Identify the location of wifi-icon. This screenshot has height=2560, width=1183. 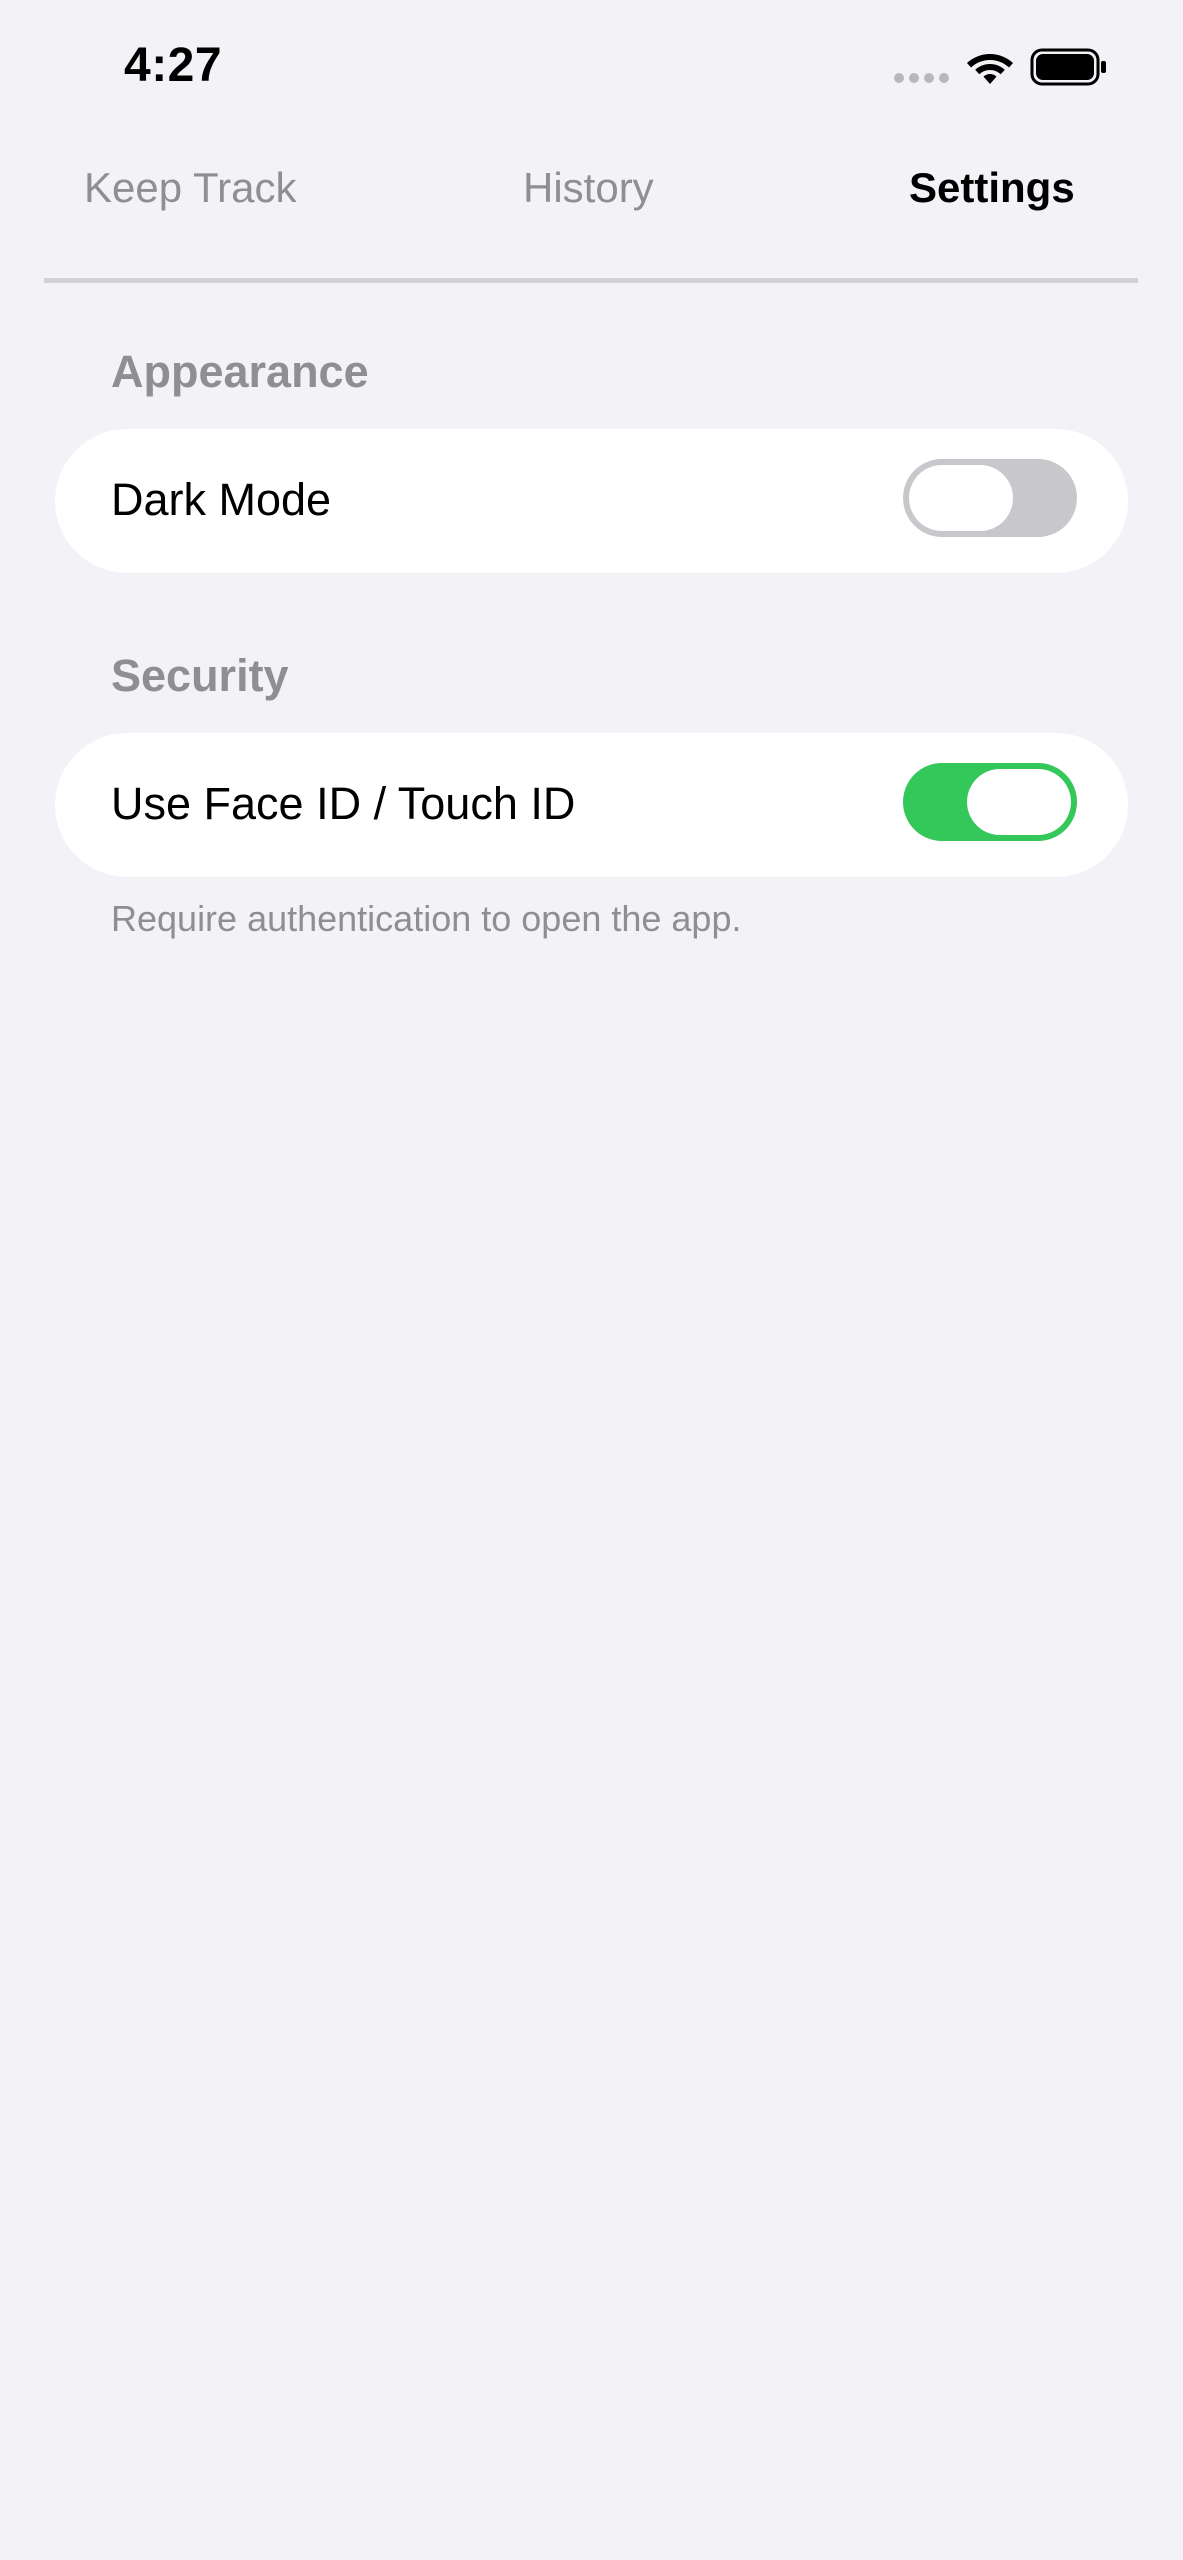
(990, 69).